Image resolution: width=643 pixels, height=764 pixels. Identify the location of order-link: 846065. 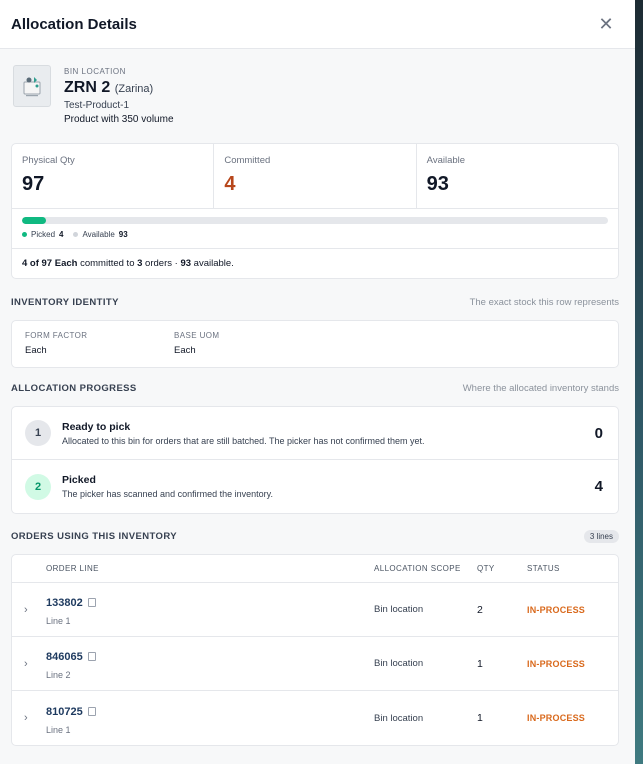
(64, 657).